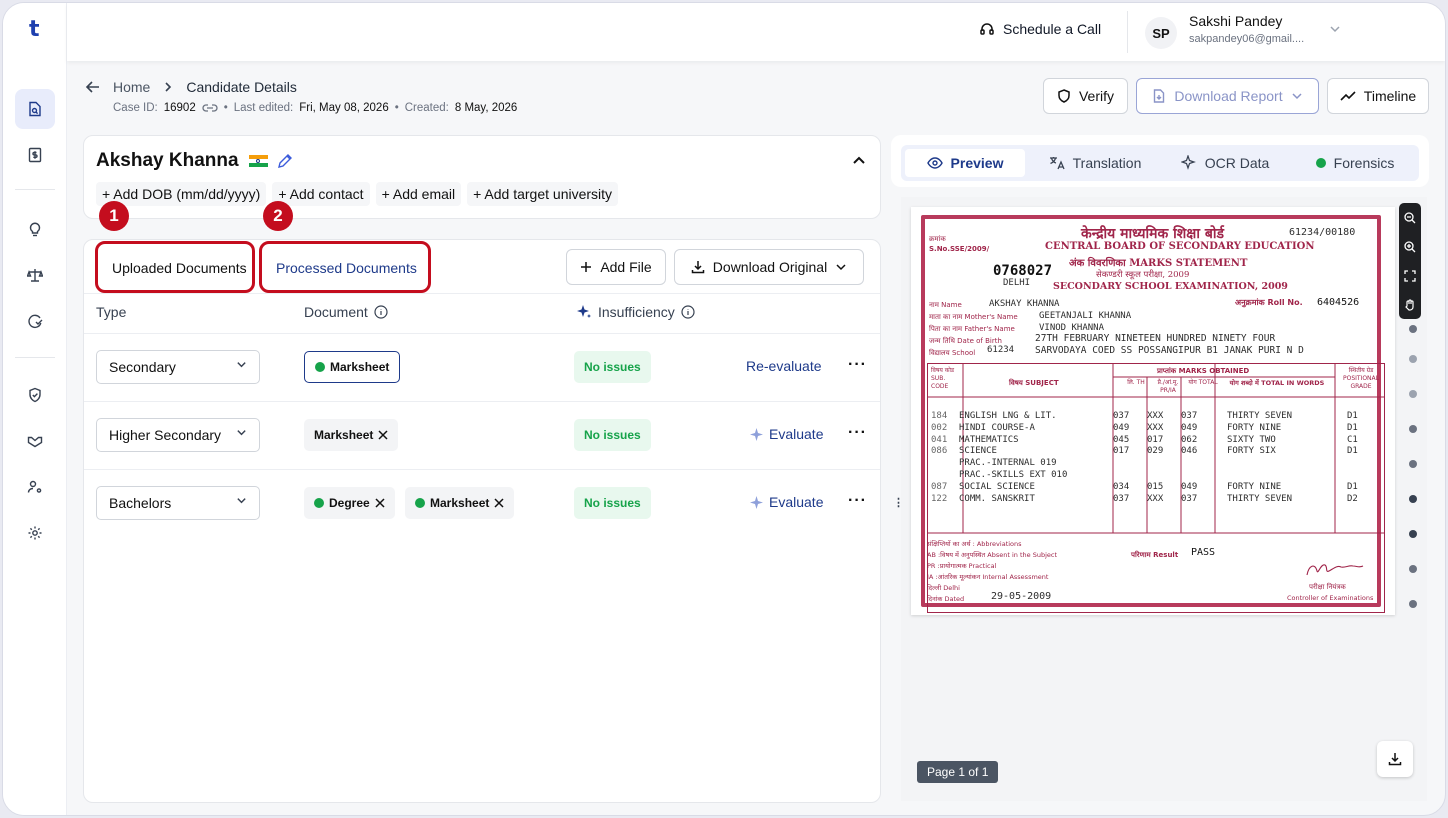  What do you see at coordinates (349, 503) in the screenshot?
I see `document-chip: Degree` at bounding box center [349, 503].